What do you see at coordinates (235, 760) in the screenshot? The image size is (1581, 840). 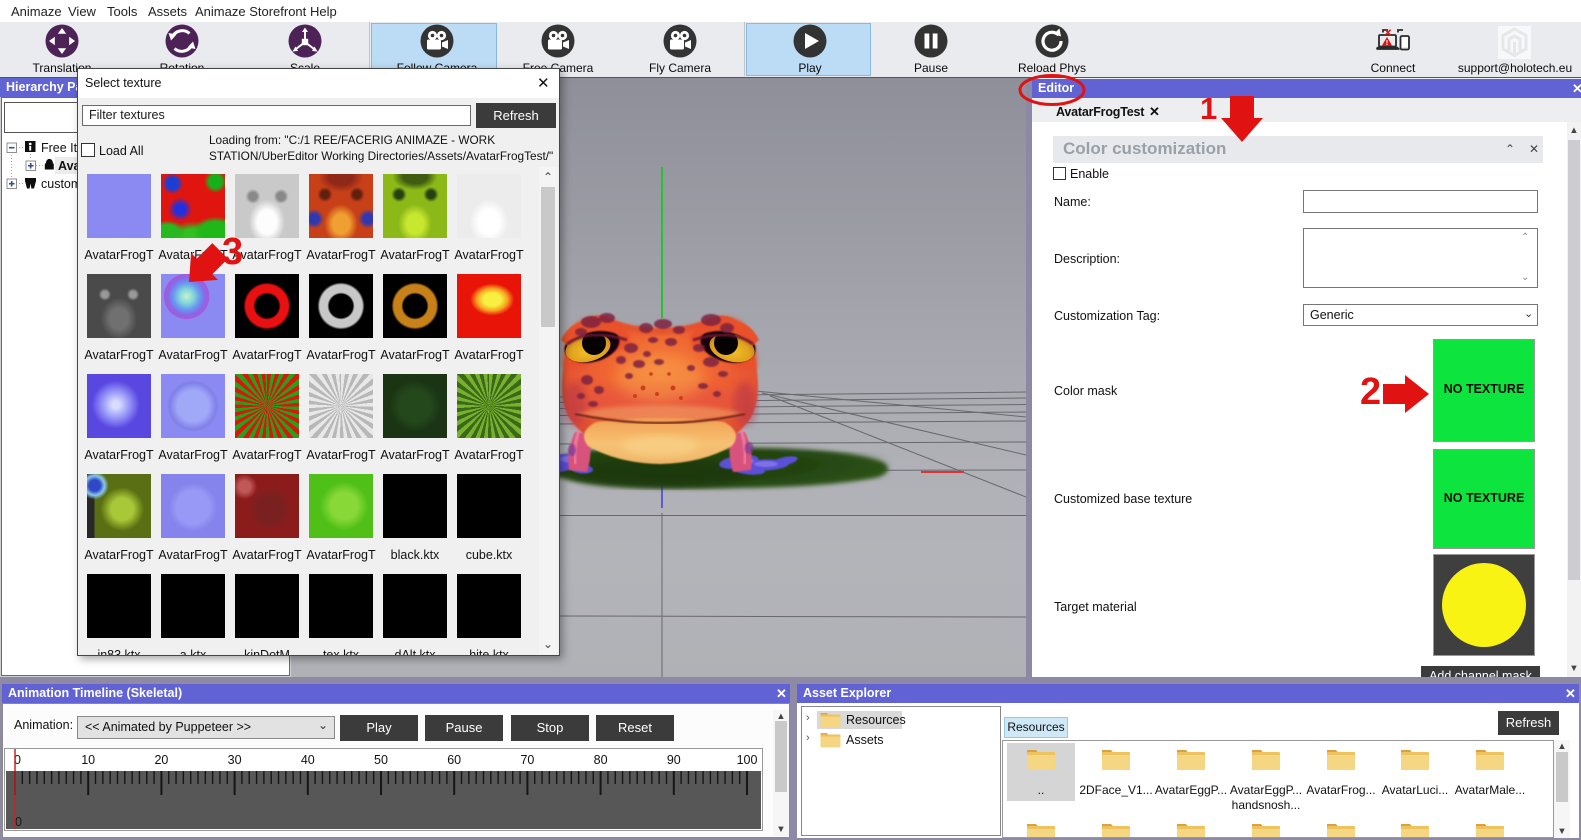 I see `svg-text: 30` at bounding box center [235, 760].